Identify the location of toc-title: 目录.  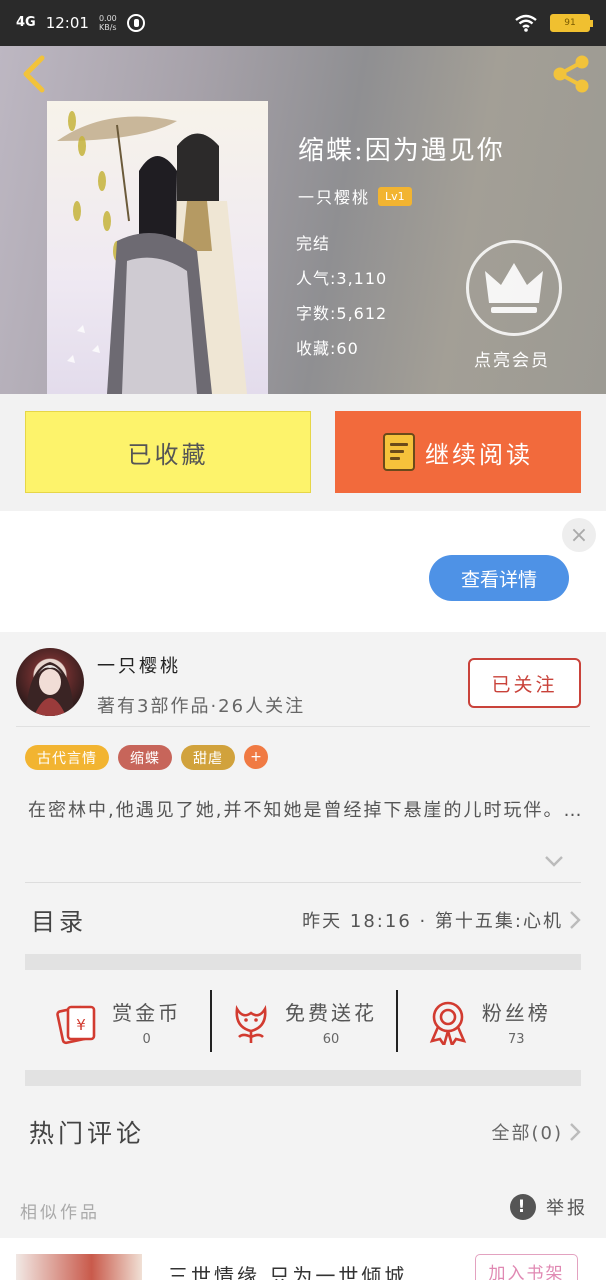
(59, 922).